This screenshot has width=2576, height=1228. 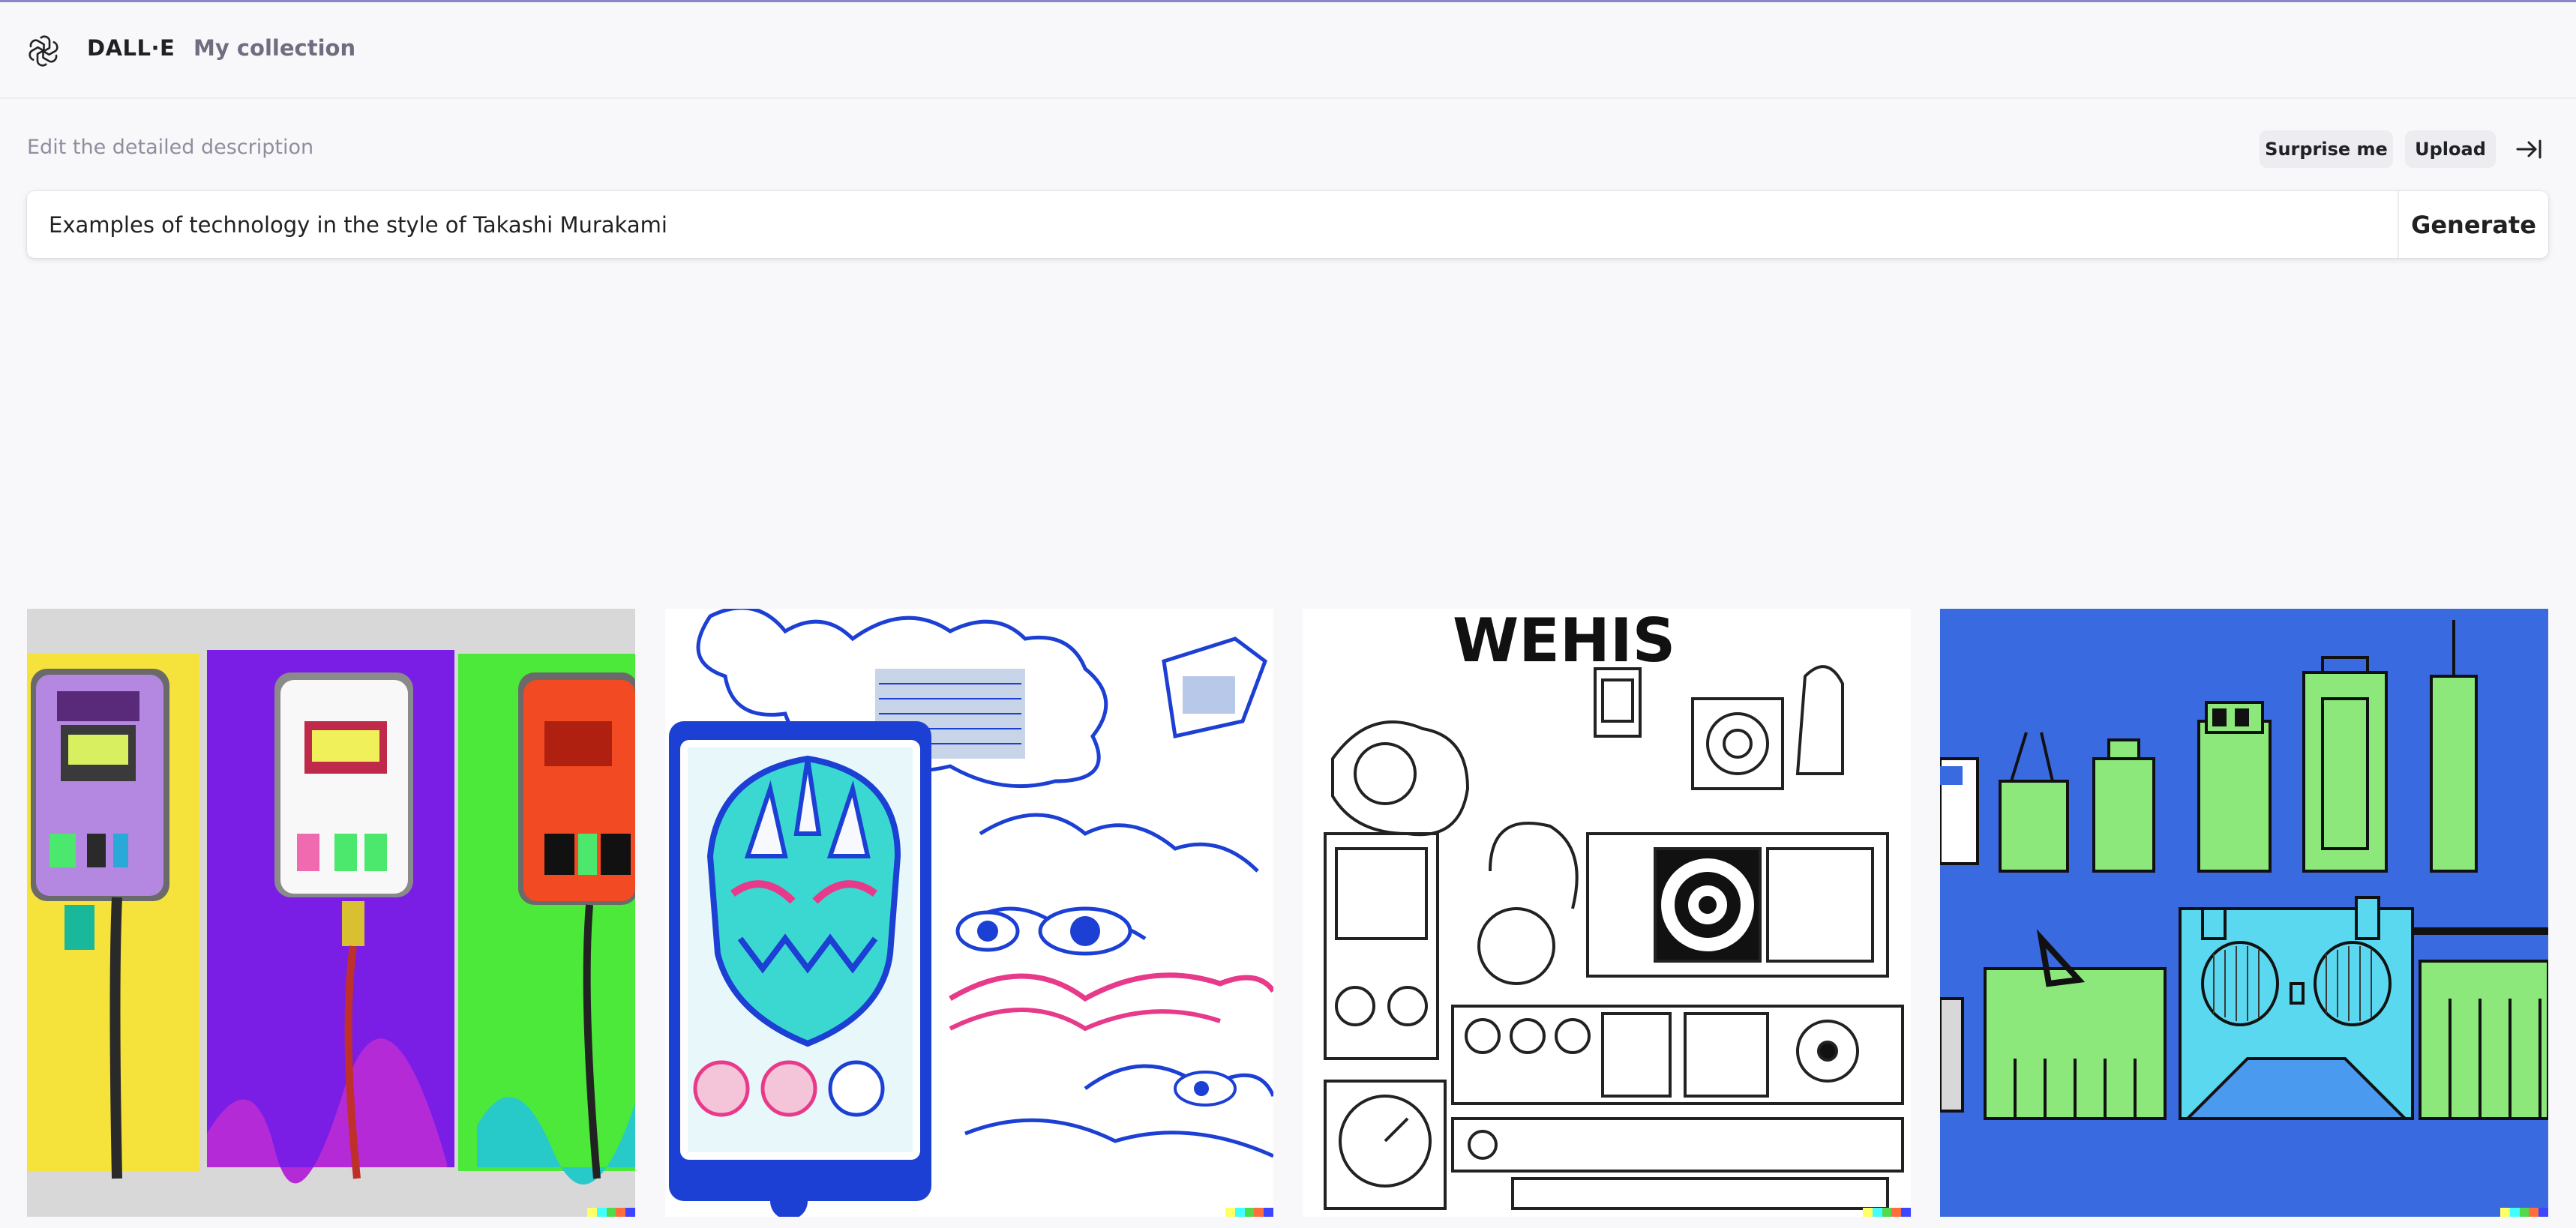 I want to click on collapse-right-icon, so click(x=2529, y=149).